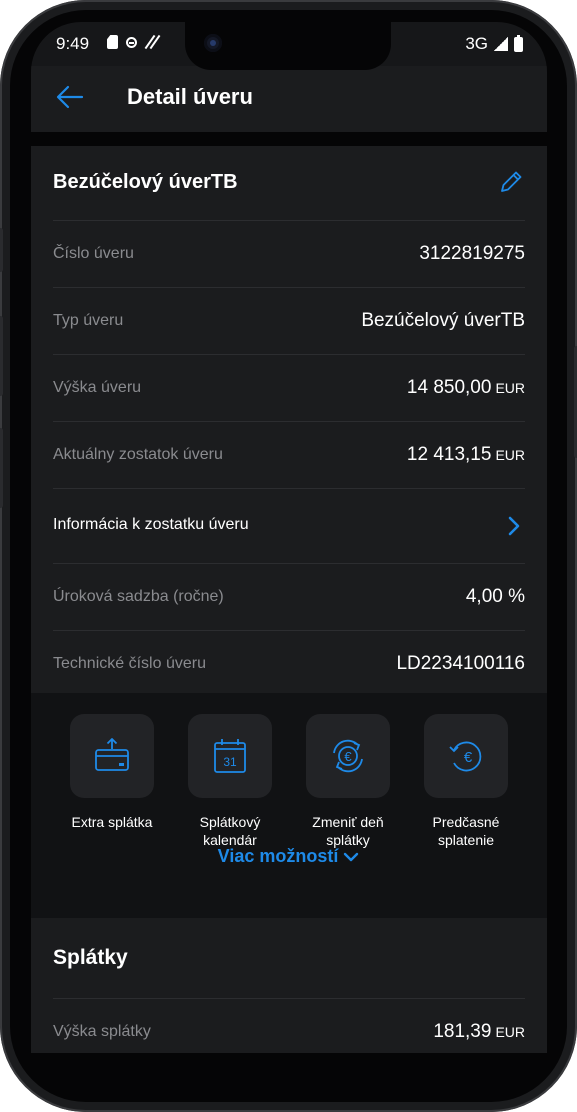 The image size is (577, 1112). Describe the element at coordinates (230, 831) in the screenshot. I see `action-label: Splátkový kalendár` at that location.